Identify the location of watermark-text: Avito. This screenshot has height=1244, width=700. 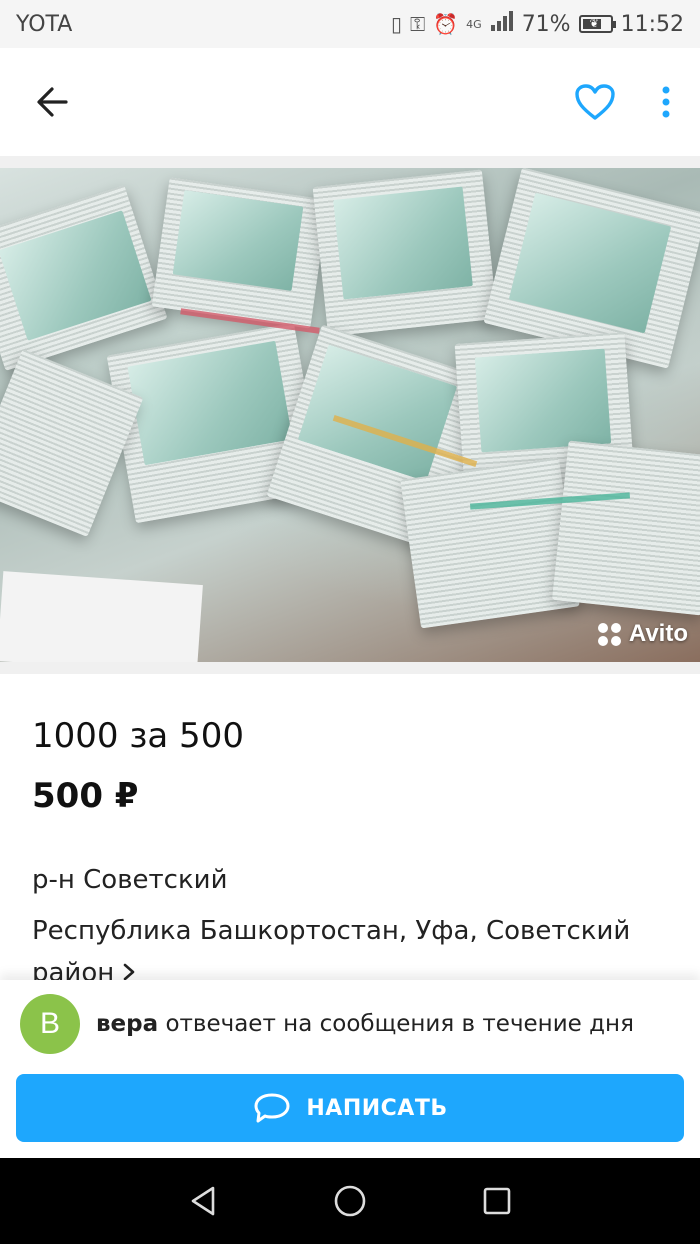
(658, 633).